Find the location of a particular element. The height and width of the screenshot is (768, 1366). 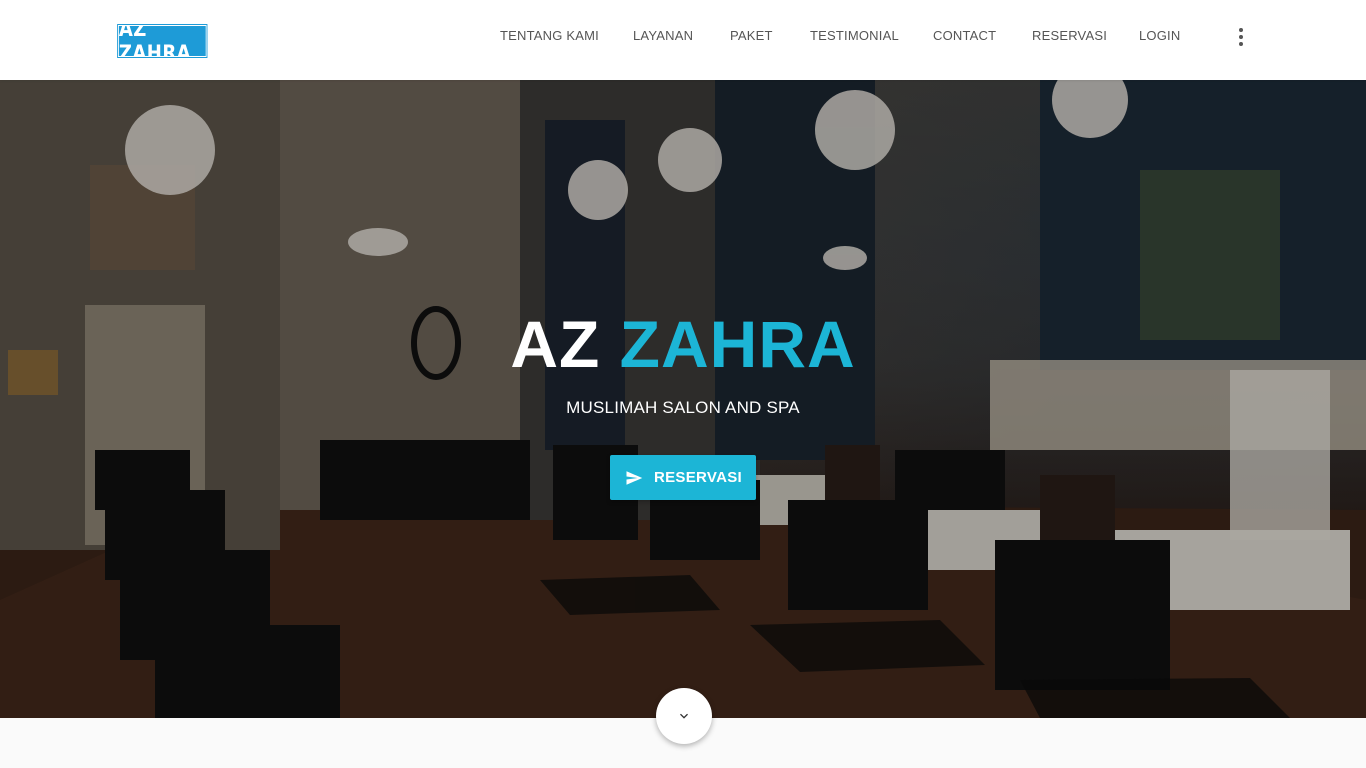

nav-login: LOGIN is located at coordinates (1159, 37).